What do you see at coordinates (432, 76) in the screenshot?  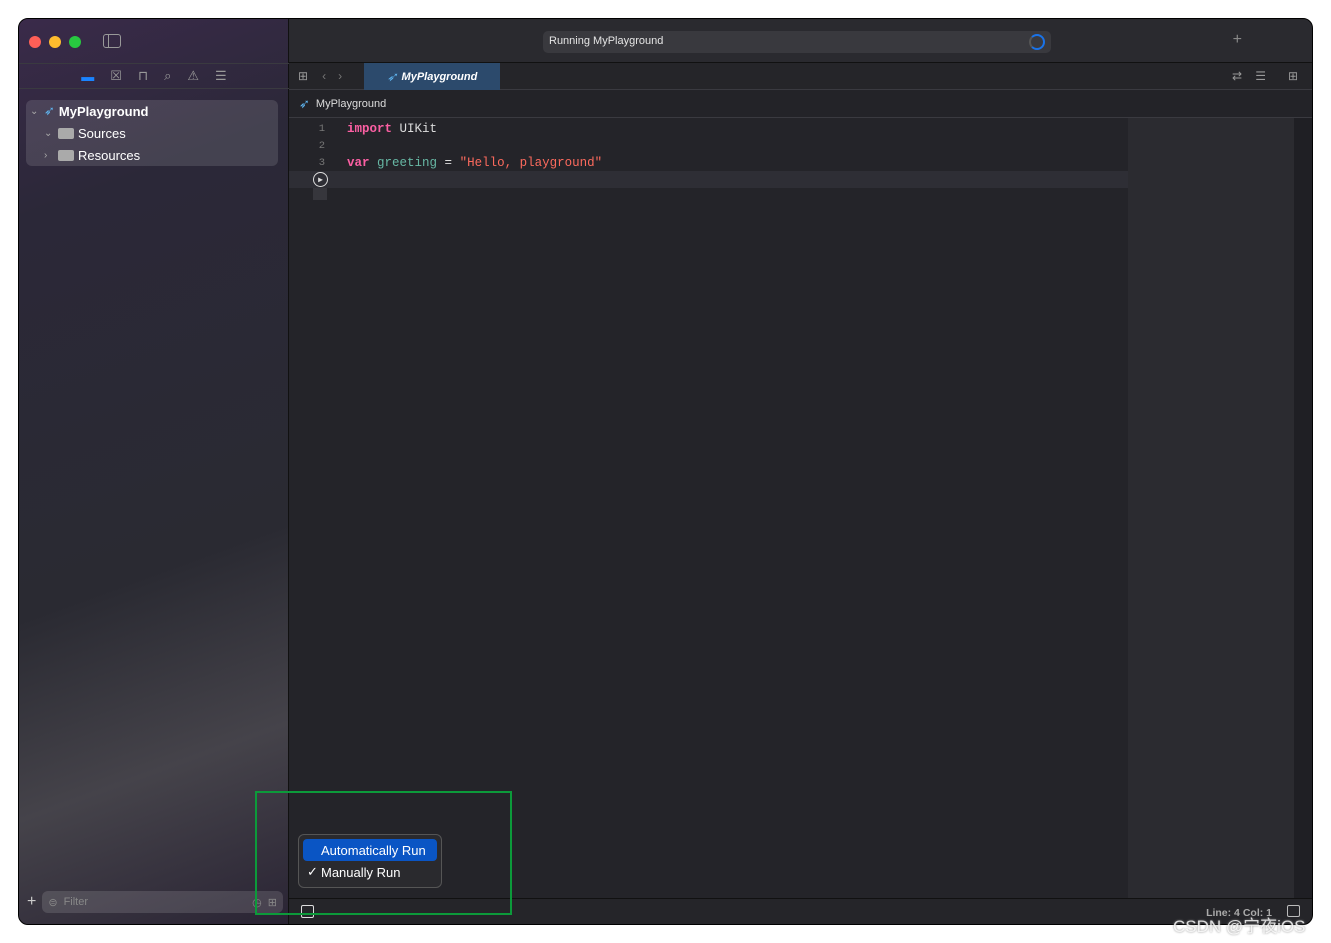 I see `tab-myplayground: ➶ MyPlayground` at bounding box center [432, 76].